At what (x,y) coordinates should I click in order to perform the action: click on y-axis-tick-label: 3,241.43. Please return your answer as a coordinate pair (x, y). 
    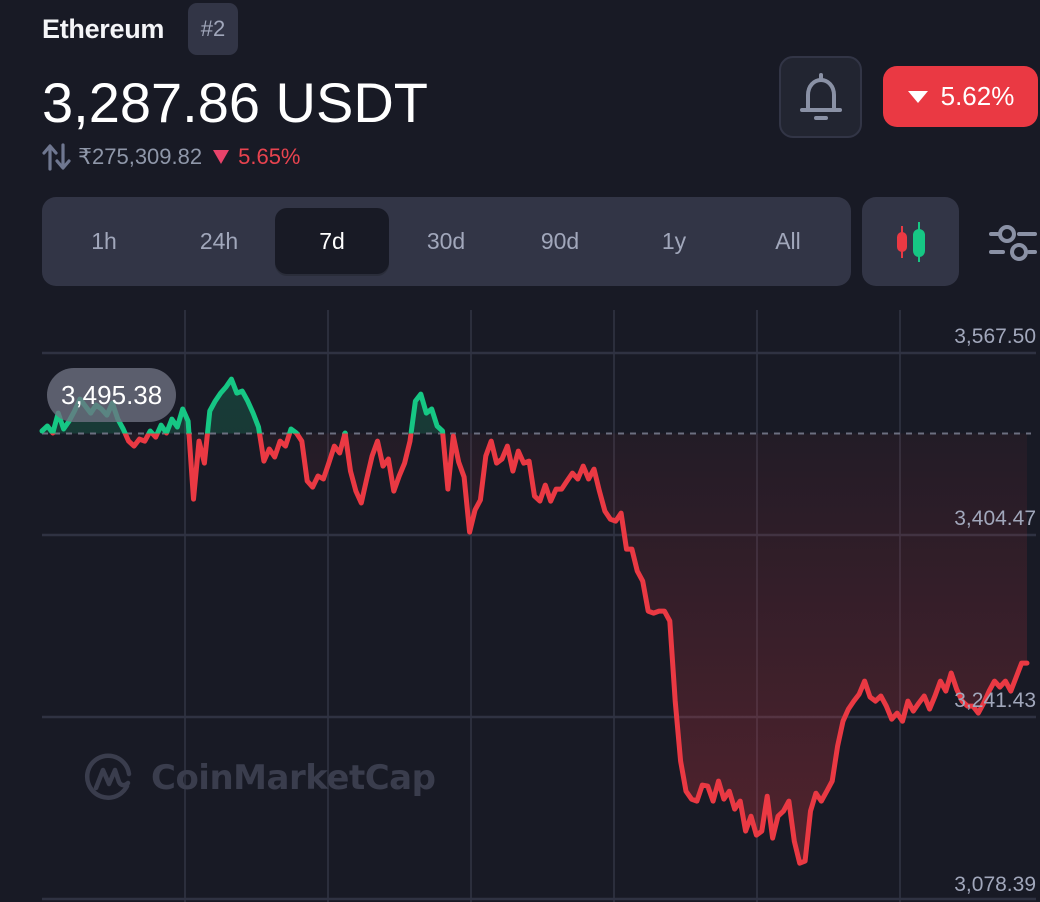
    Looking at the image, I should click on (995, 700).